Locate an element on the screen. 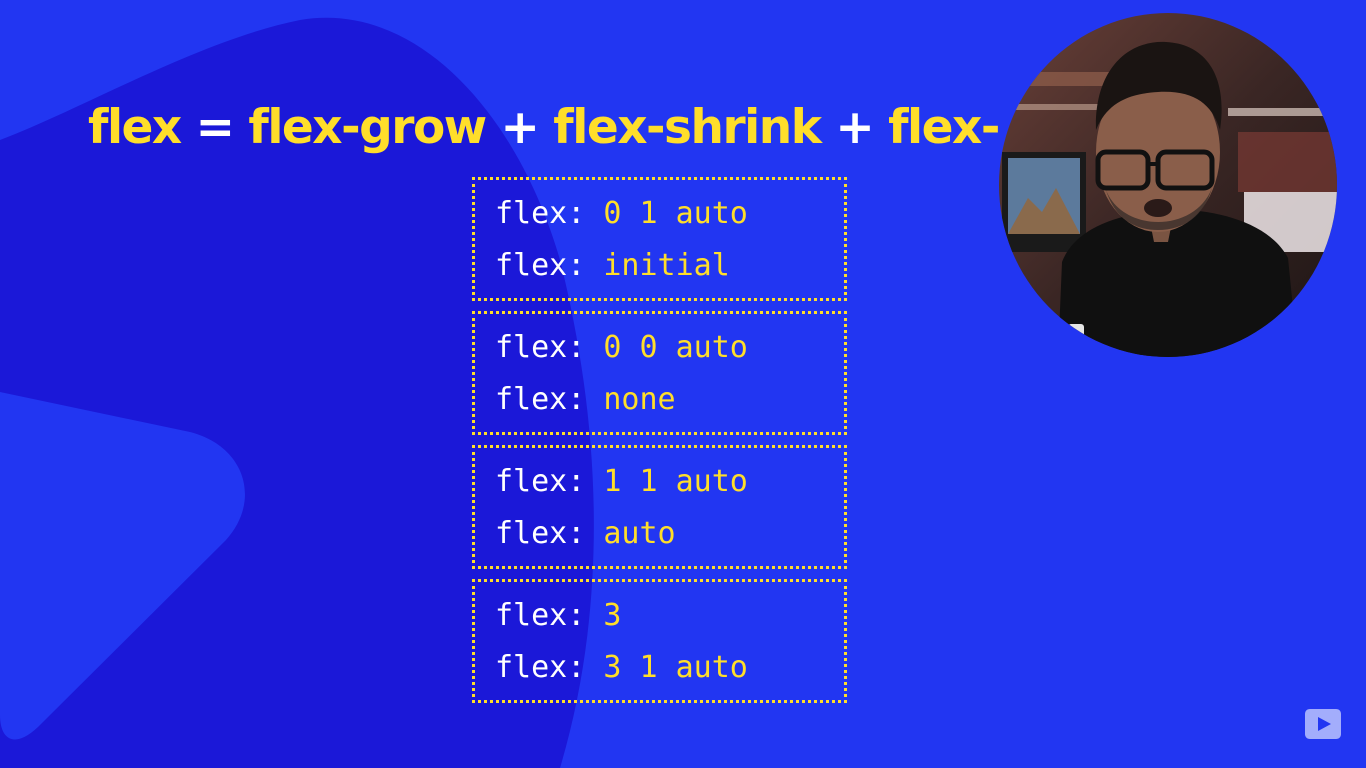 This screenshot has height=768, width=1366. presenter-webcam is located at coordinates (1168, 185).